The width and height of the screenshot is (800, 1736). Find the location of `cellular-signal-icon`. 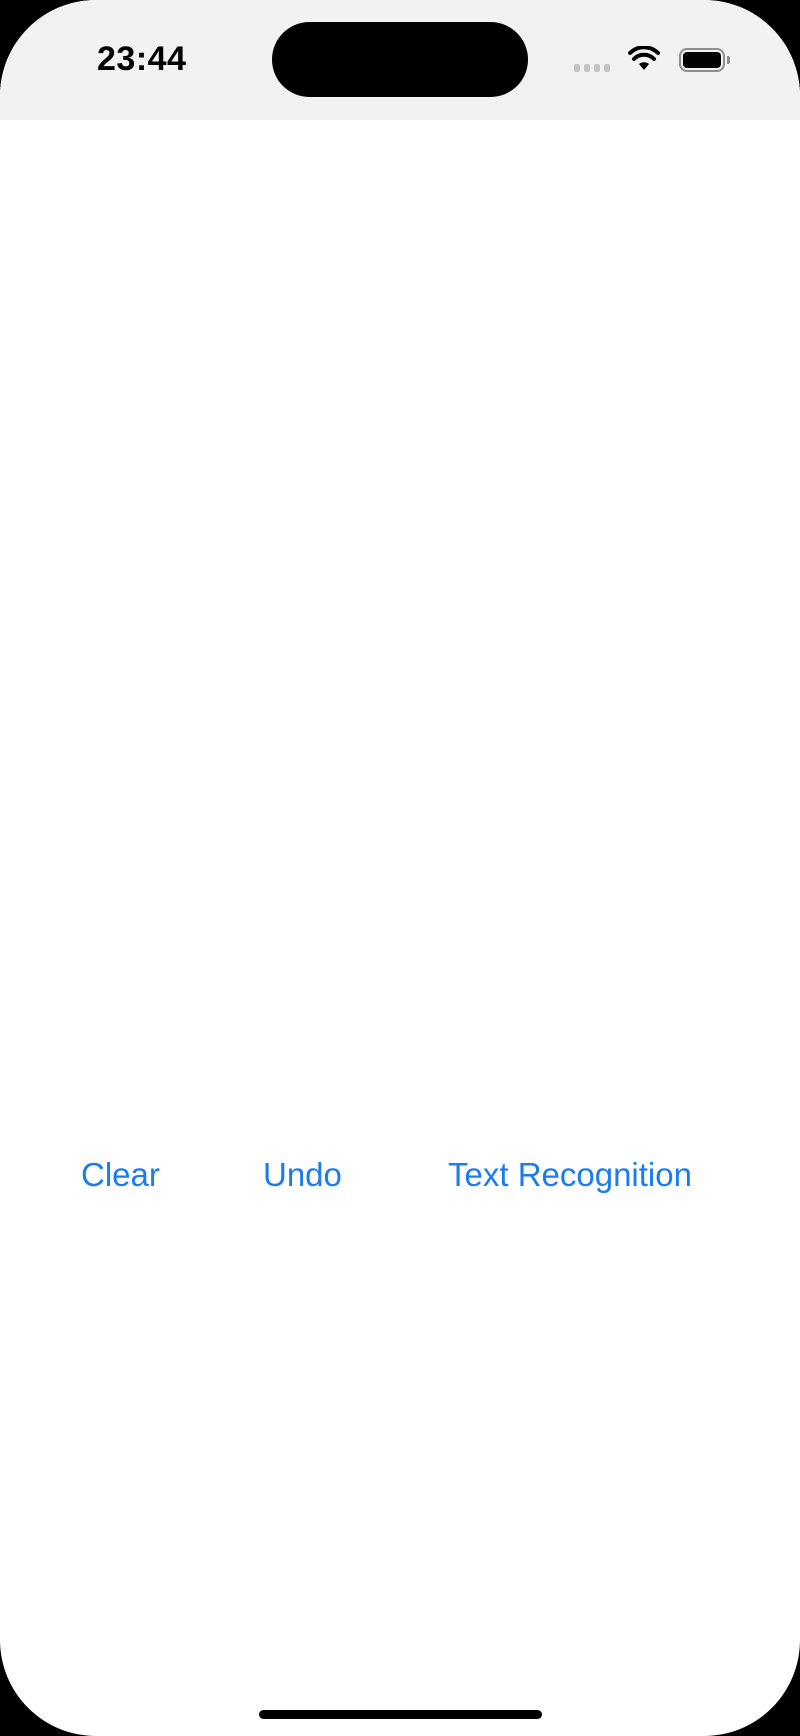

cellular-signal-icon is located at coordinates (592, 68).